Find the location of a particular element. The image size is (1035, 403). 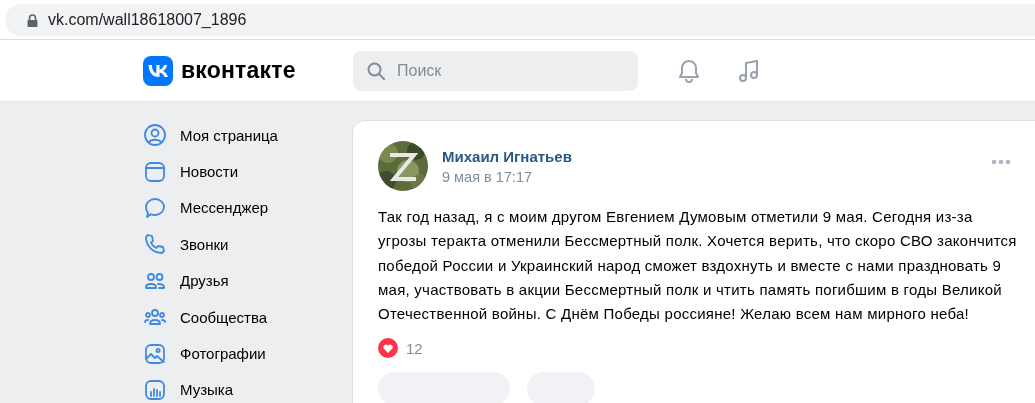

search-field: Поиск is located at coordinates (495, 70).